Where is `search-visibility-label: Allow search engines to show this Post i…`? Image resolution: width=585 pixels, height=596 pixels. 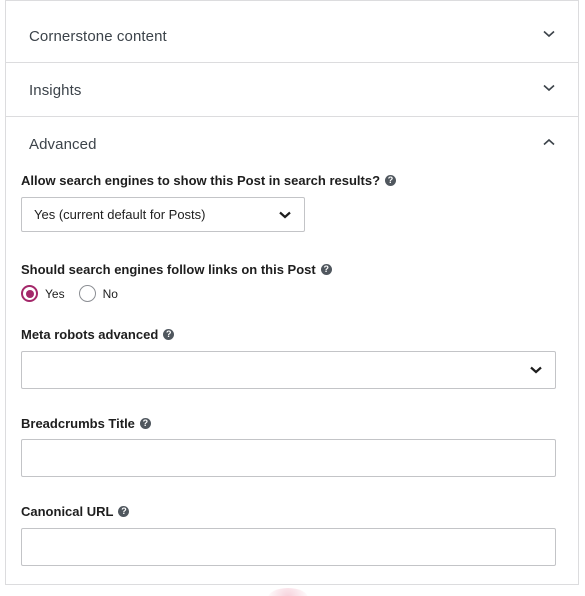 search-visibility-label: Allow search engines to show this Post i… is located at coordinates (209, 180).